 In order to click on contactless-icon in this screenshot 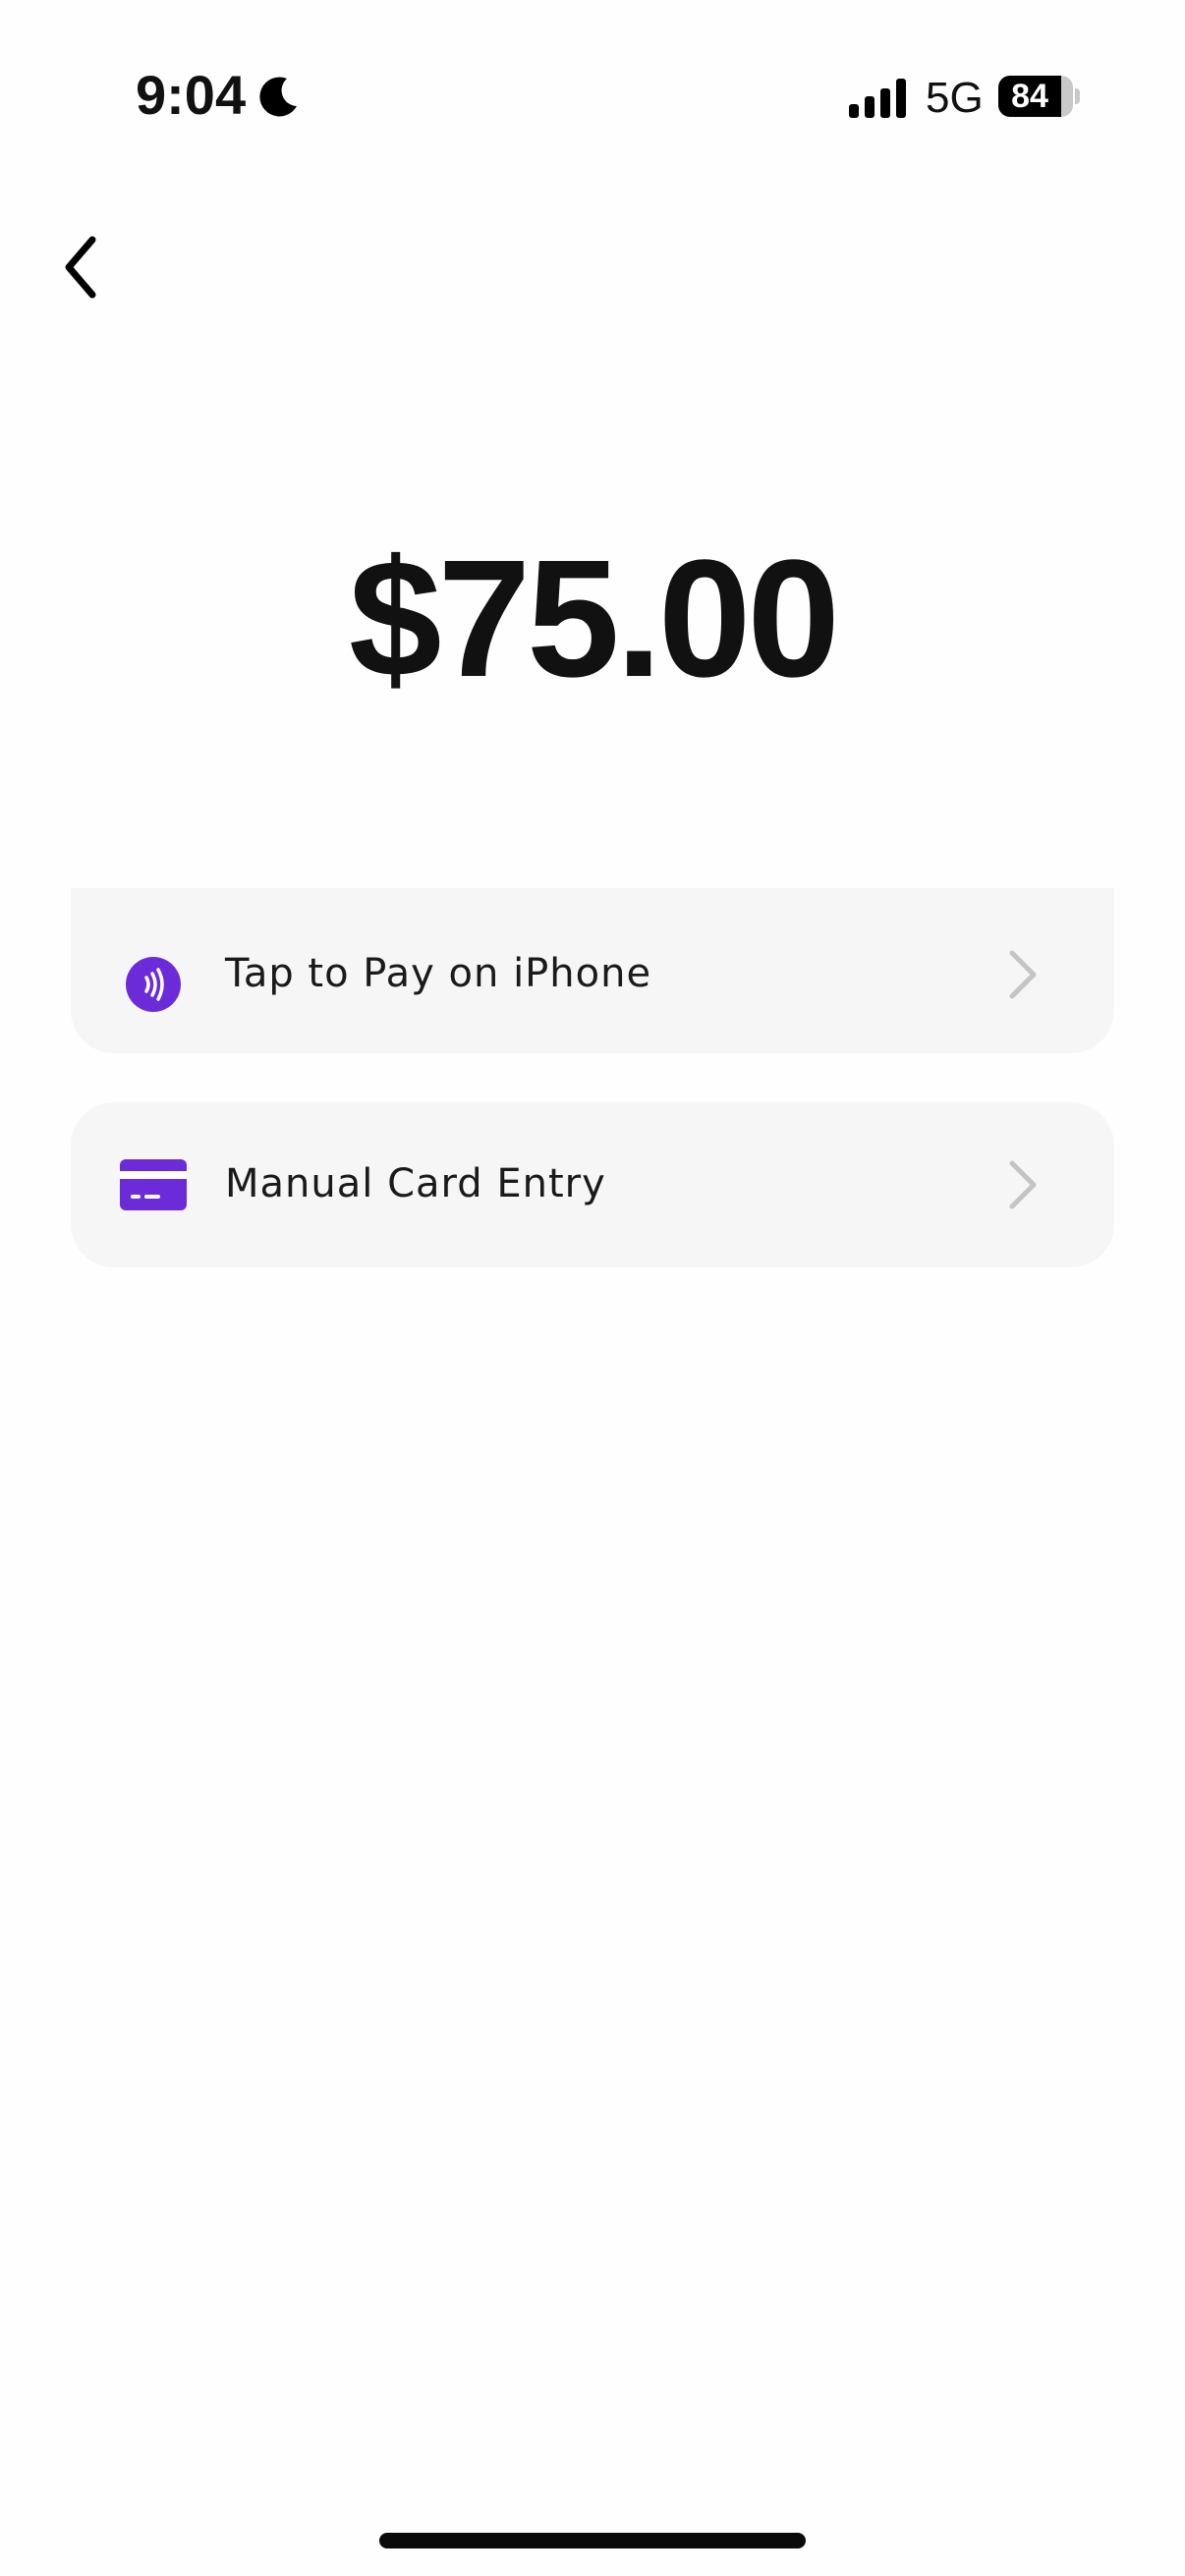, I will do `click(153, 984)`.